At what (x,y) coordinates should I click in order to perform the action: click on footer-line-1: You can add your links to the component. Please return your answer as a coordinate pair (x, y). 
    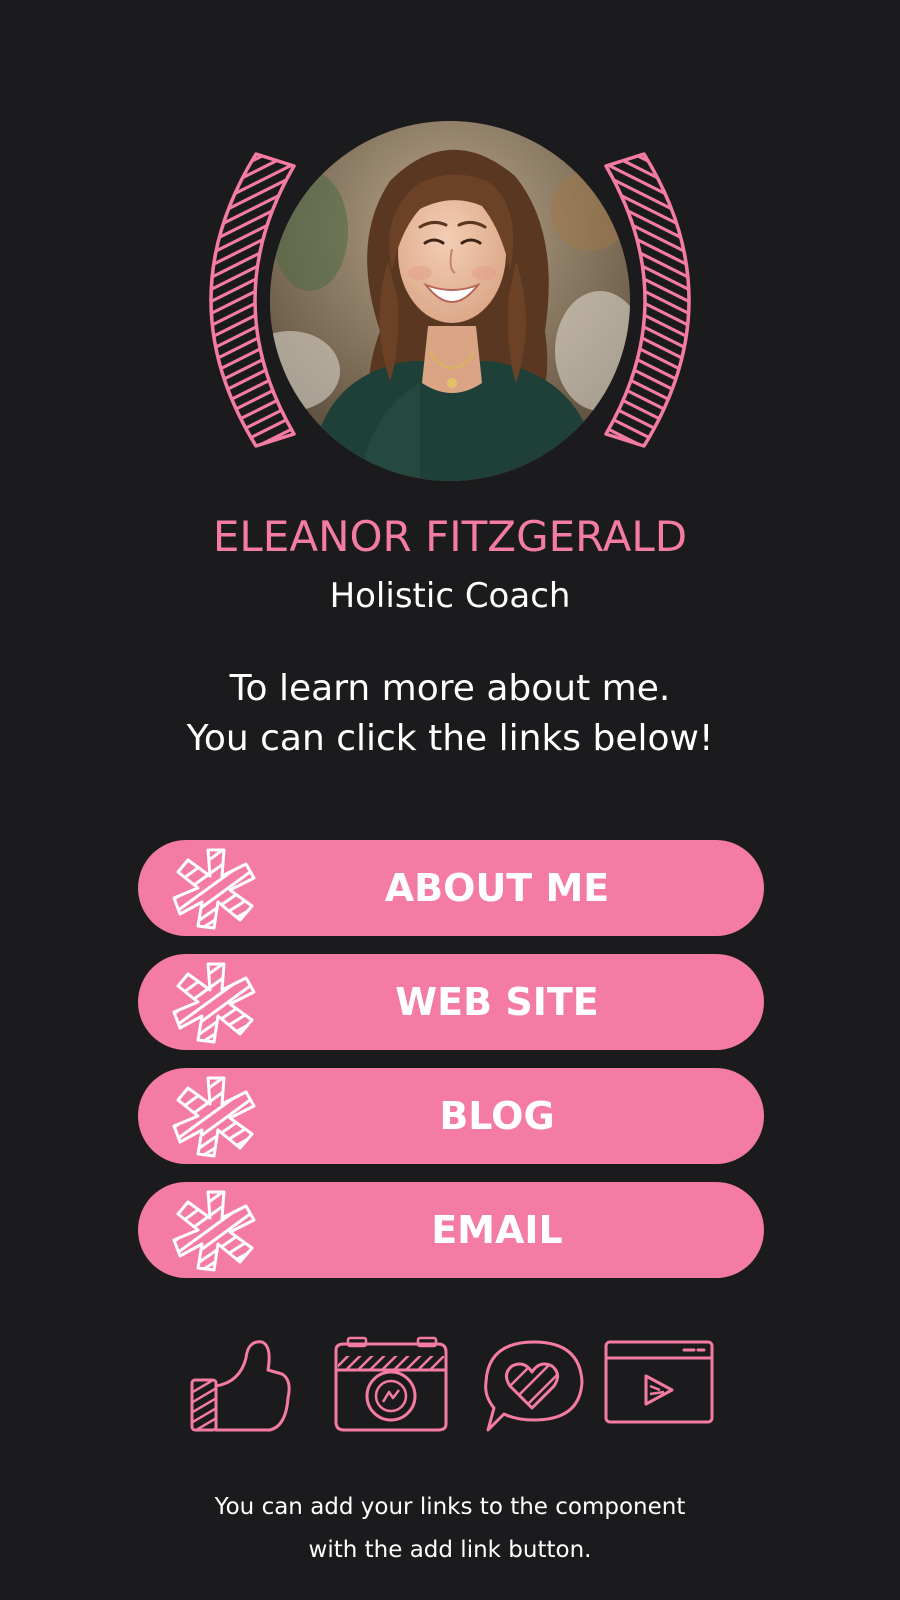
    Looking at the image, I should click on (450, 1507).